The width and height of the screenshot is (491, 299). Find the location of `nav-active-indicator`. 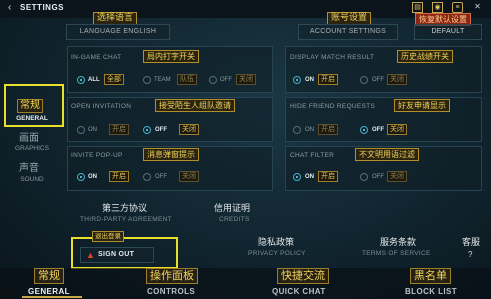

nav-active-indicator is located at coordinates (52, 297).